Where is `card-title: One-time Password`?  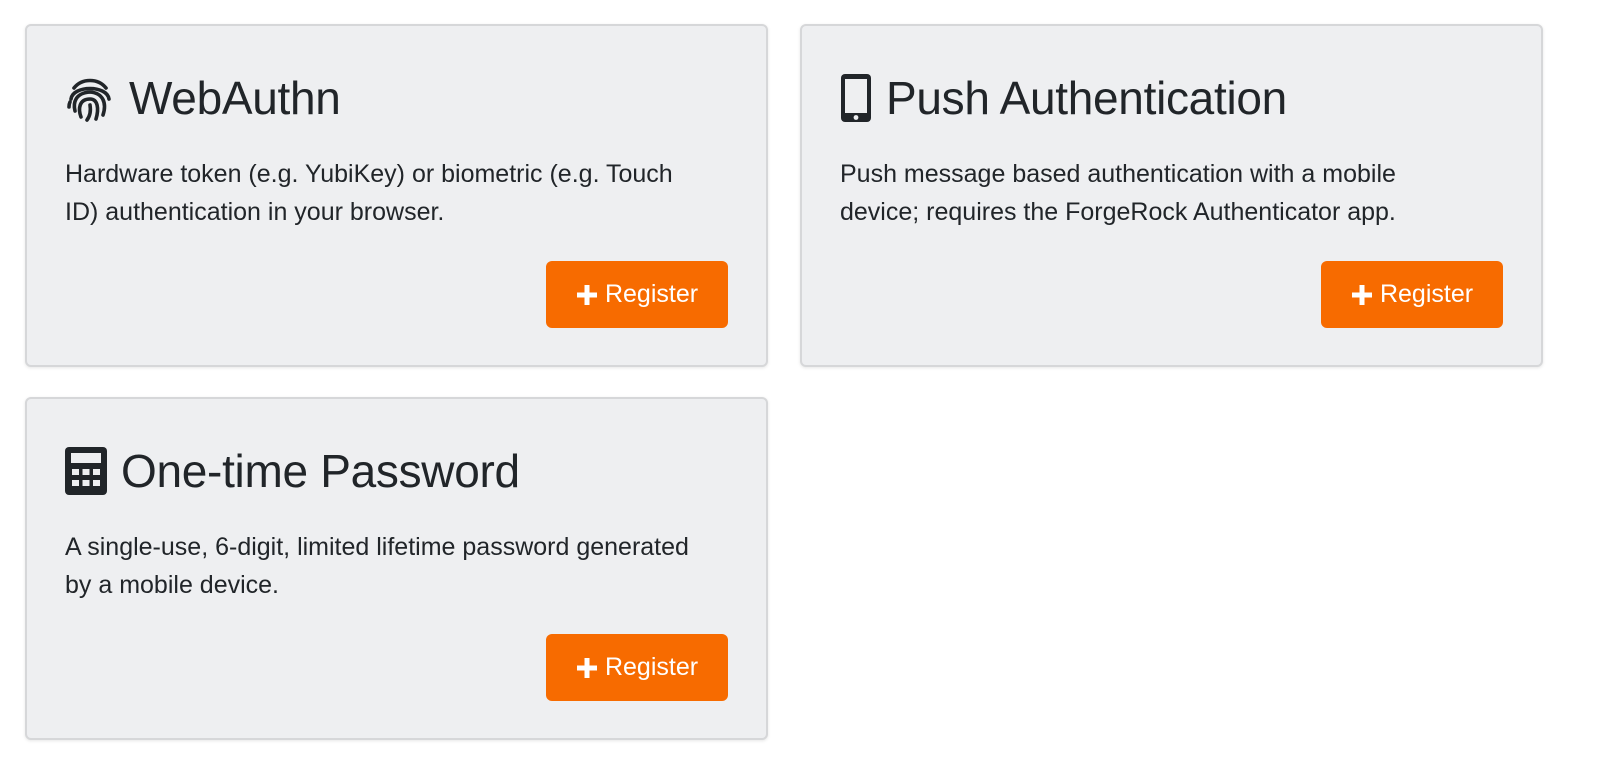 card-title: One-time Password is located at coordinates (292, 471).